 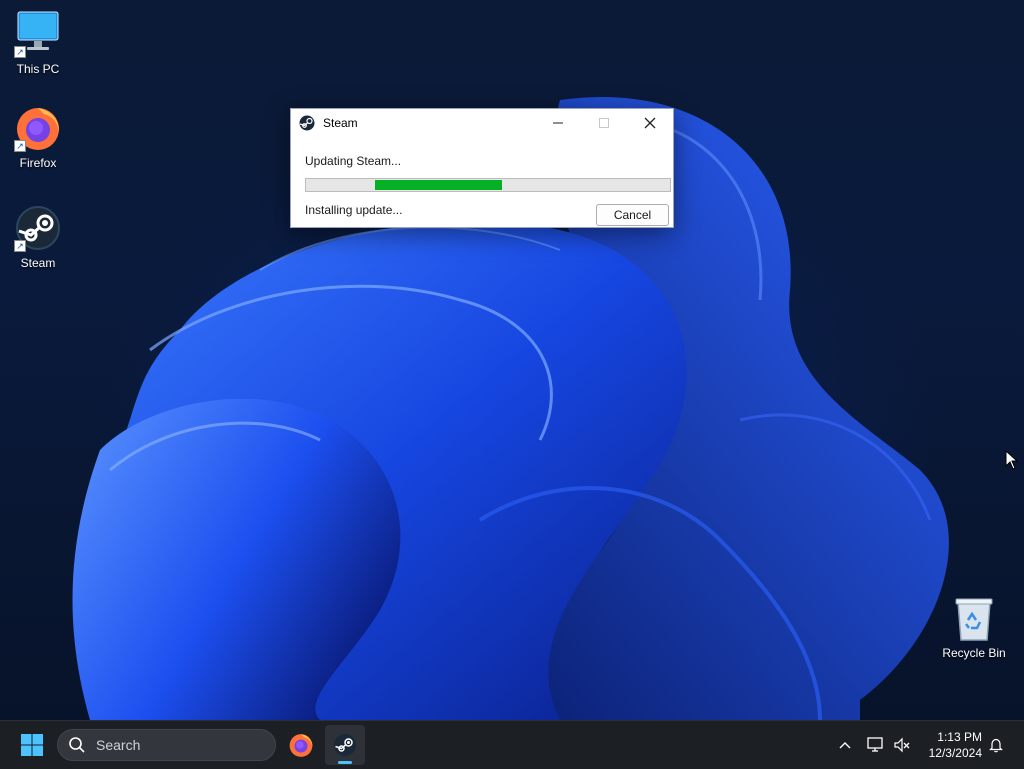 I want to click on active-app-indicator, so click(x=345, y=762).